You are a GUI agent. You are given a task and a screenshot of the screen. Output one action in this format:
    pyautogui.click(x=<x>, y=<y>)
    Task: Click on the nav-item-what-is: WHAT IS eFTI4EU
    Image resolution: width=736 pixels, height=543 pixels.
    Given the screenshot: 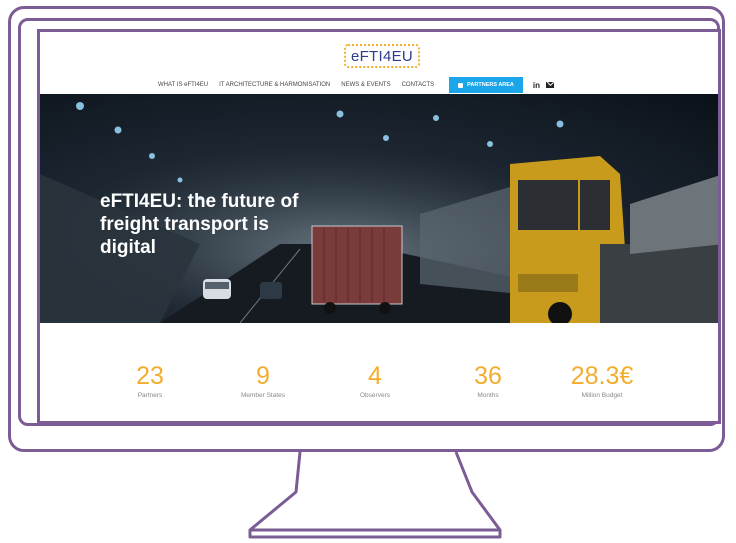 What is the action you would take?
    pyautogui.click(x=183, y=85)
    